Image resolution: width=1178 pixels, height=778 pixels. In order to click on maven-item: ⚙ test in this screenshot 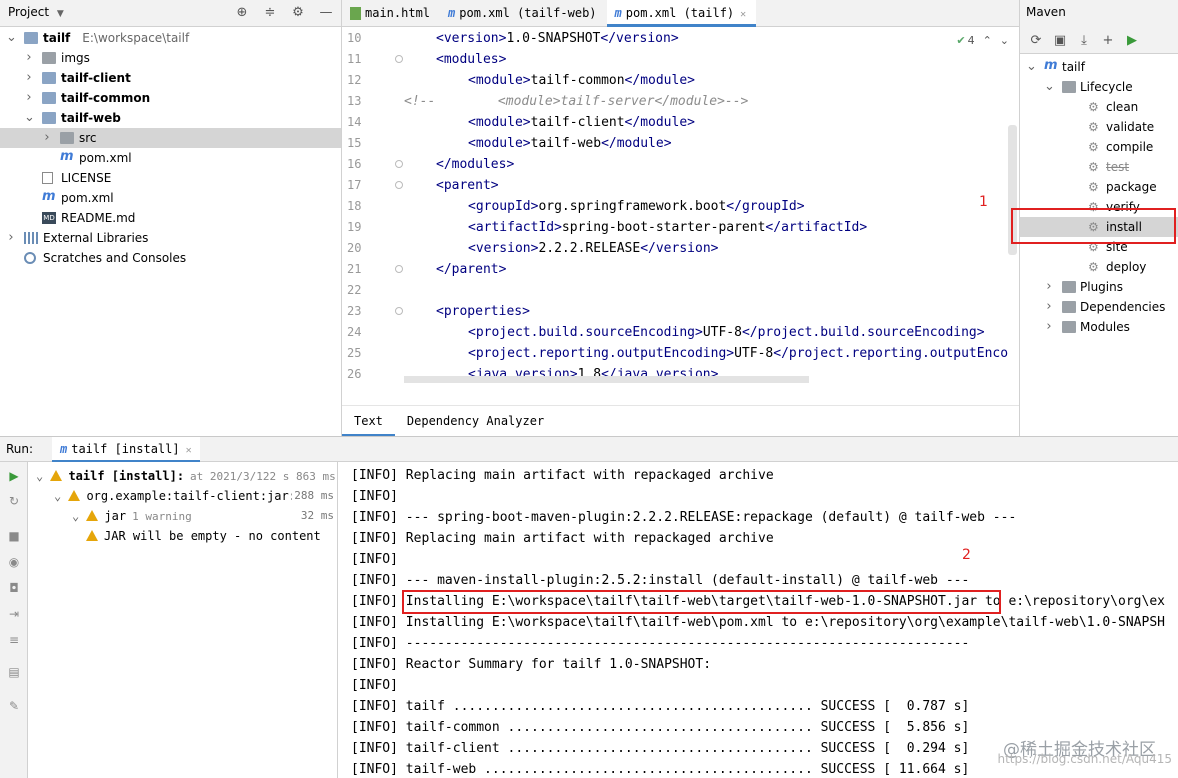, I will do `click(1099, 167)`.